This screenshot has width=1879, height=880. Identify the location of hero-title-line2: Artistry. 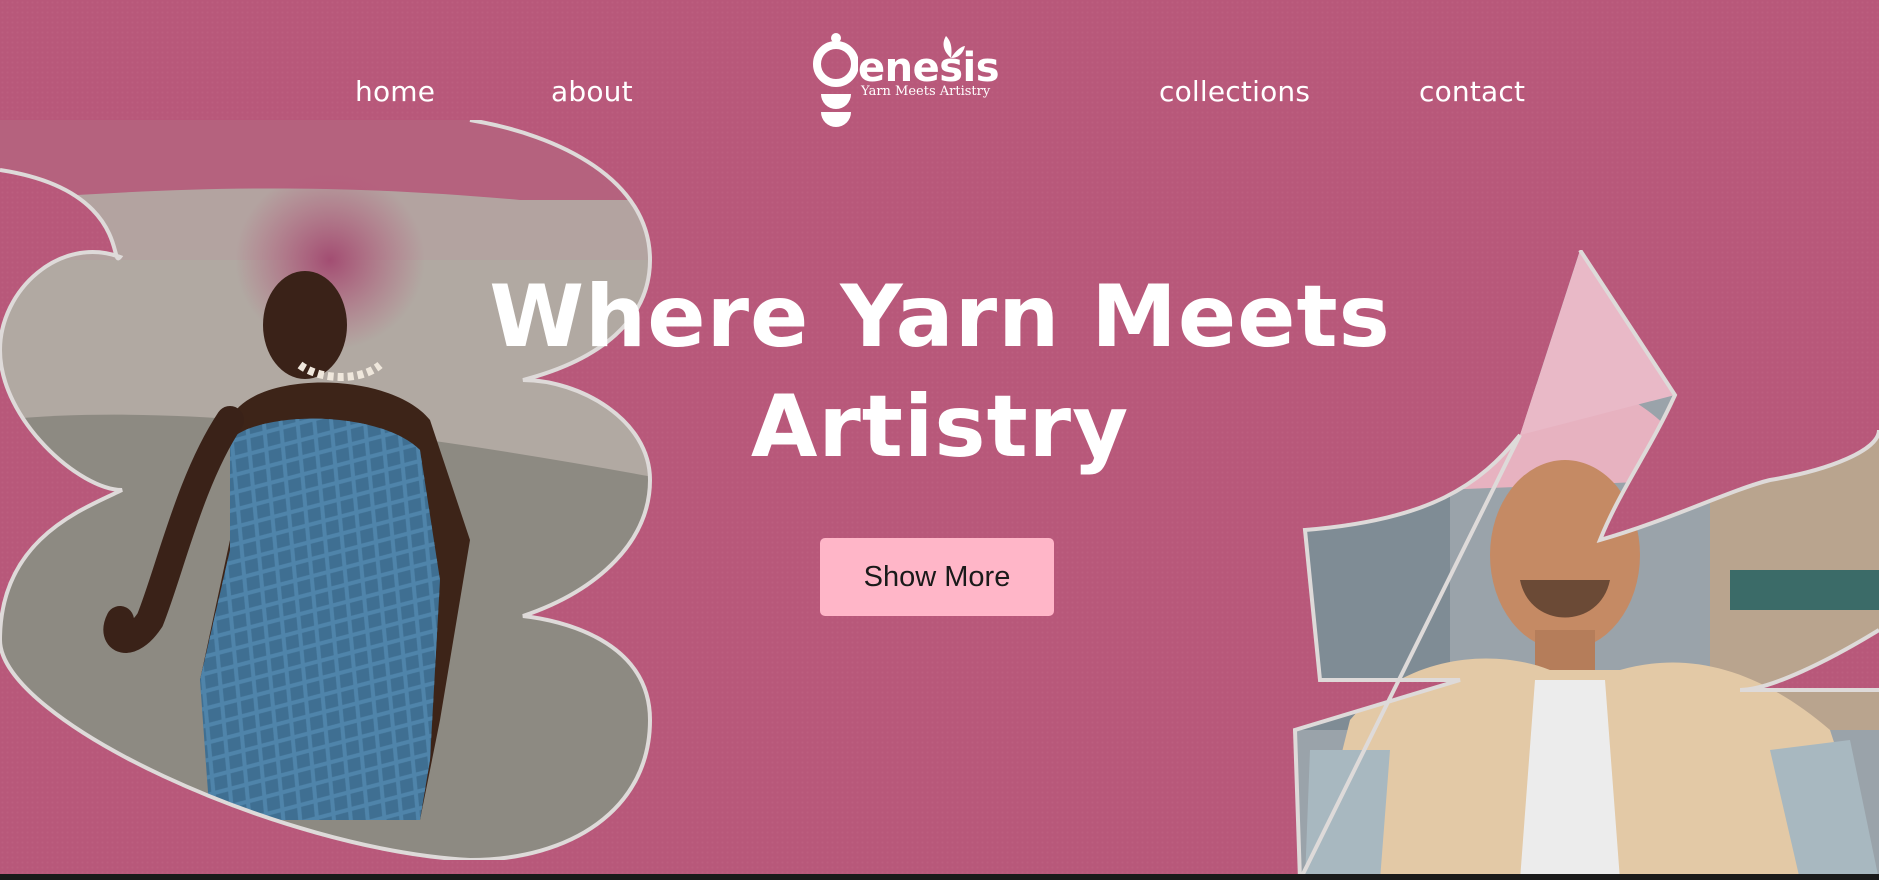
(940, 427).